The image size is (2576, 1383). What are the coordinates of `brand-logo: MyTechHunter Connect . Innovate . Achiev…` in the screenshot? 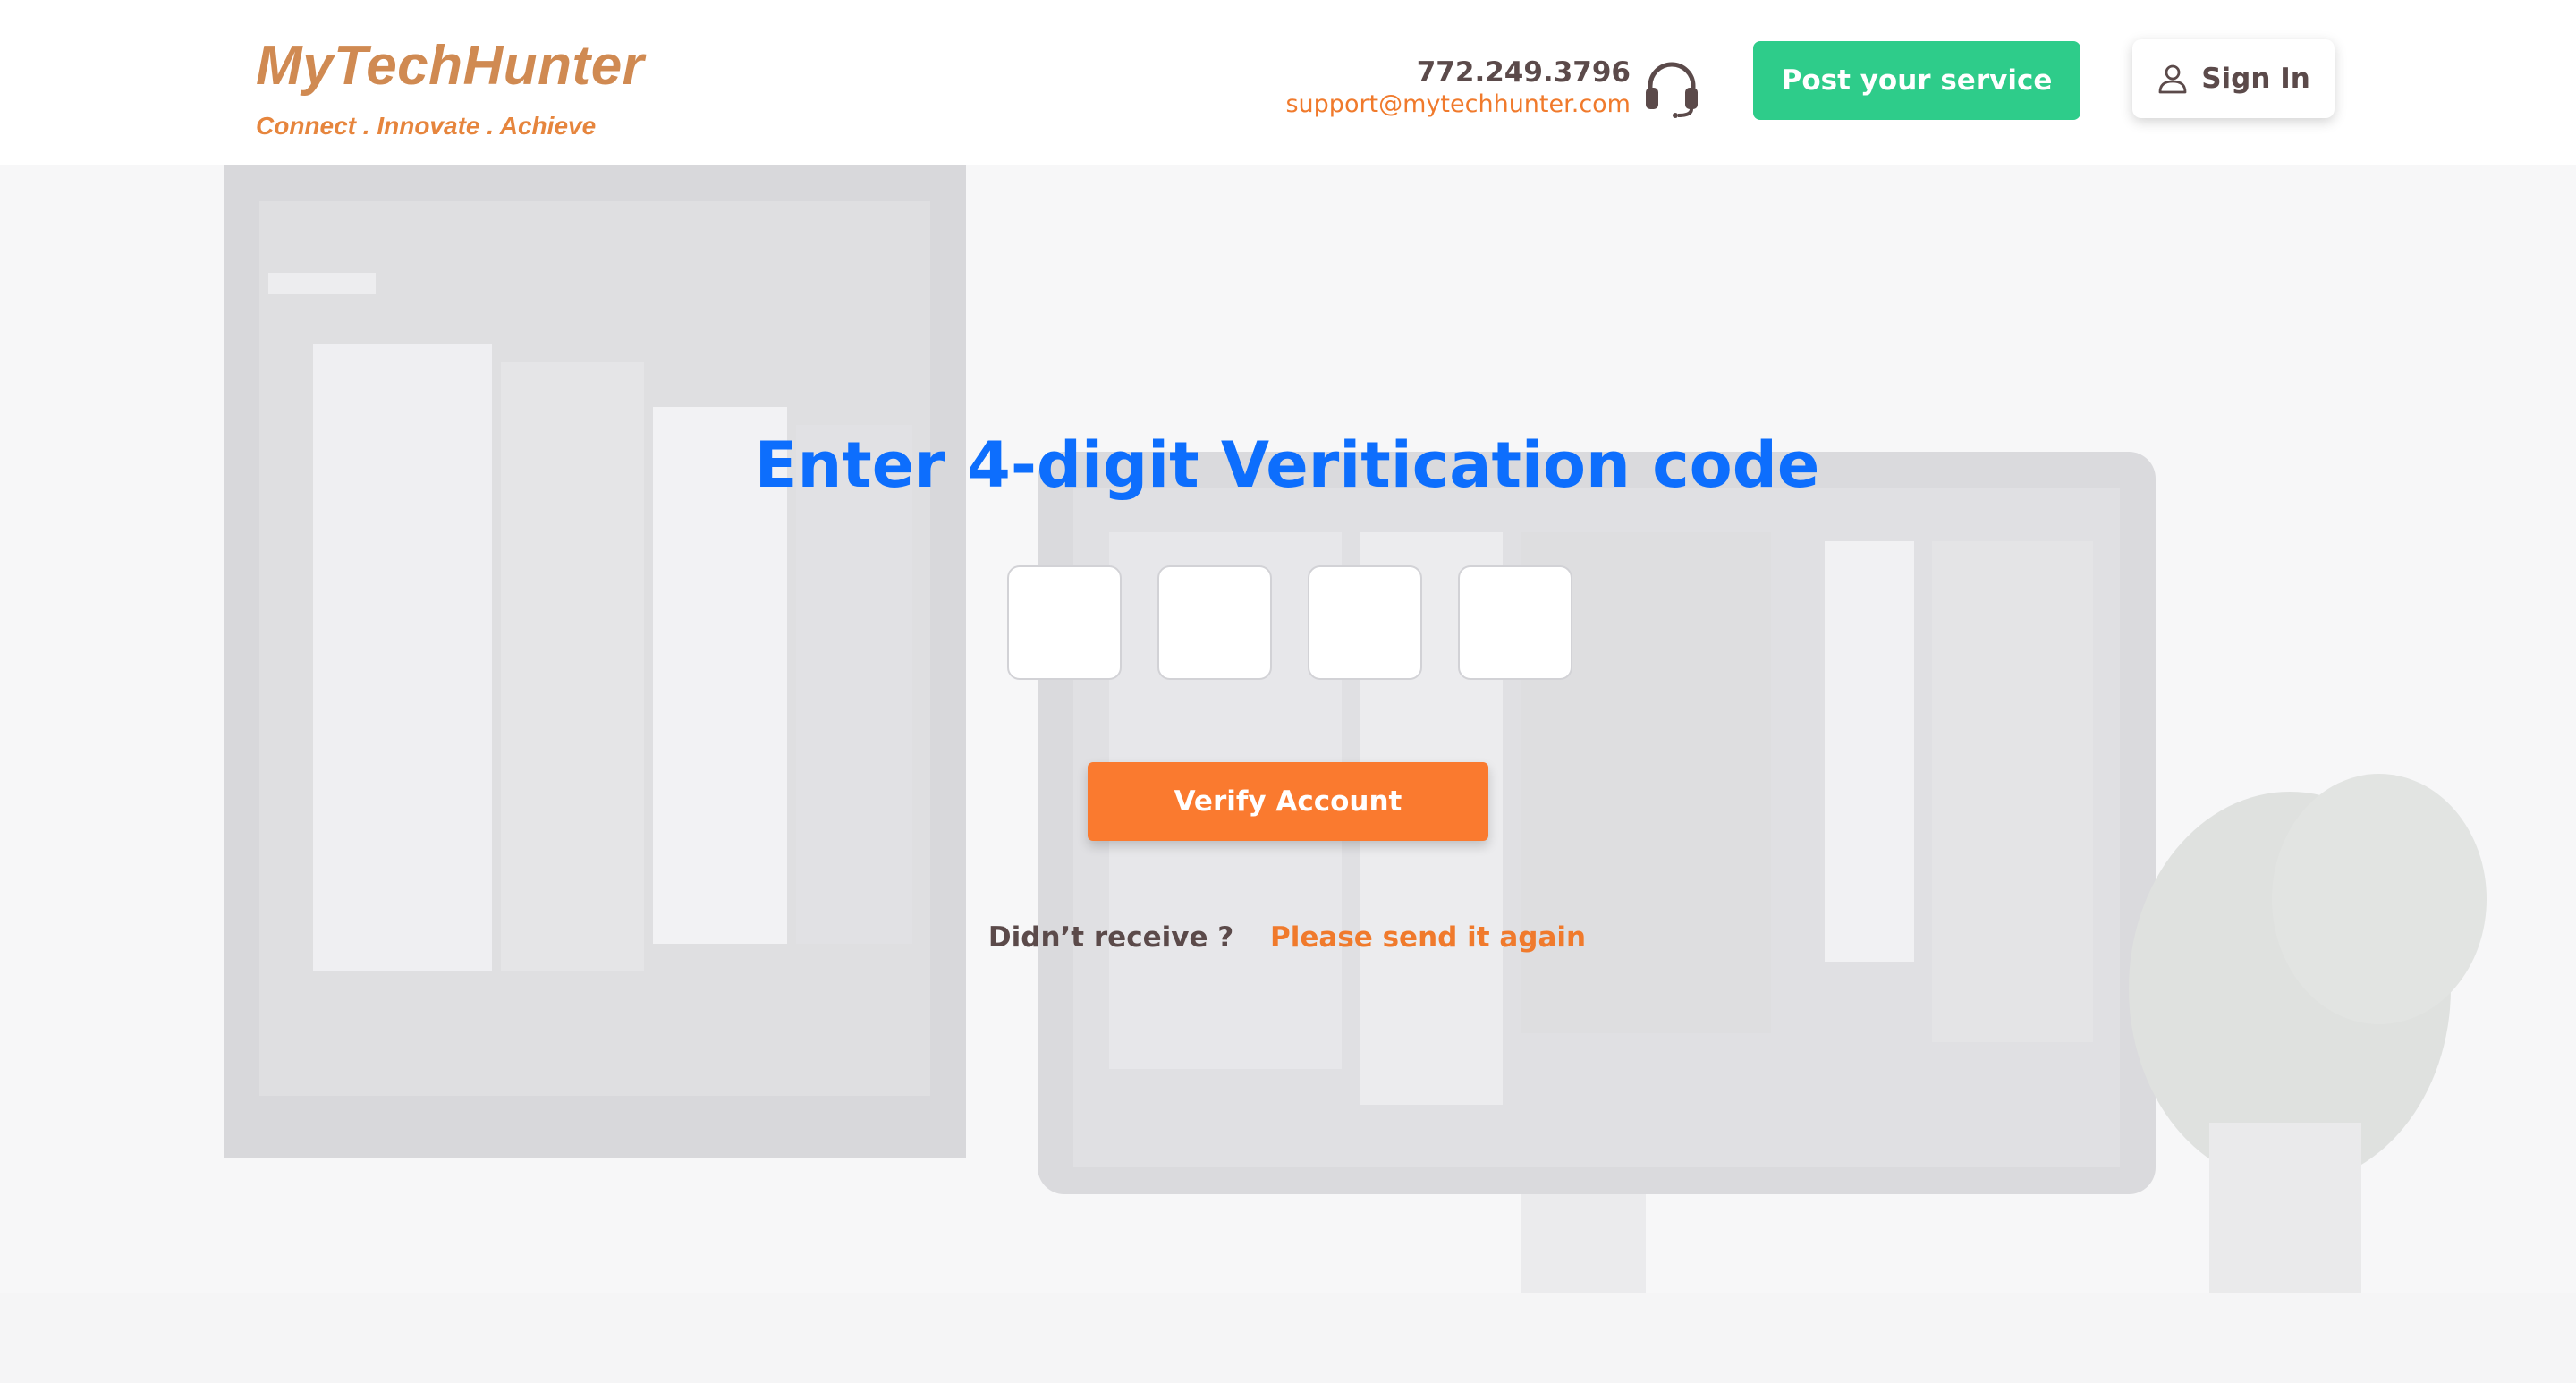 It's located at (450, 88).